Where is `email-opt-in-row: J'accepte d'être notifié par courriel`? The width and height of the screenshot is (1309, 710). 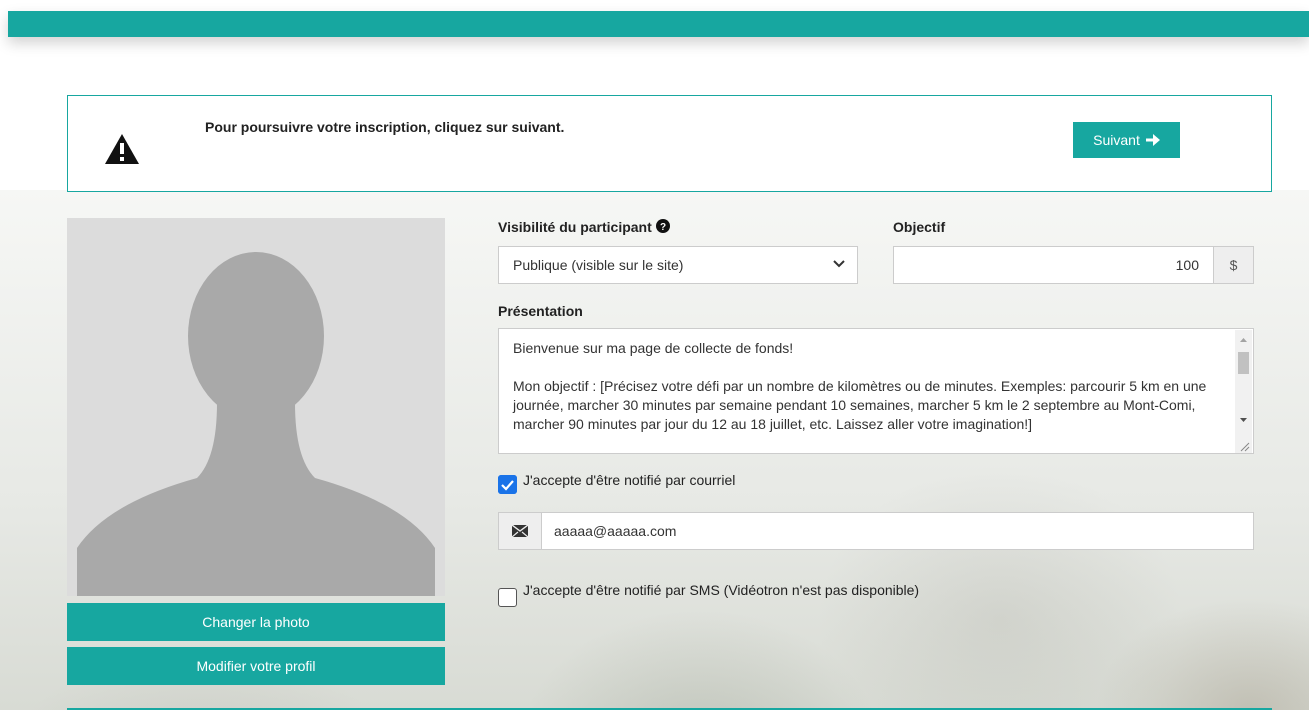
email-opt-in-row: J'accepte d'être notifié par courriel is located at coordinates (616, 483).